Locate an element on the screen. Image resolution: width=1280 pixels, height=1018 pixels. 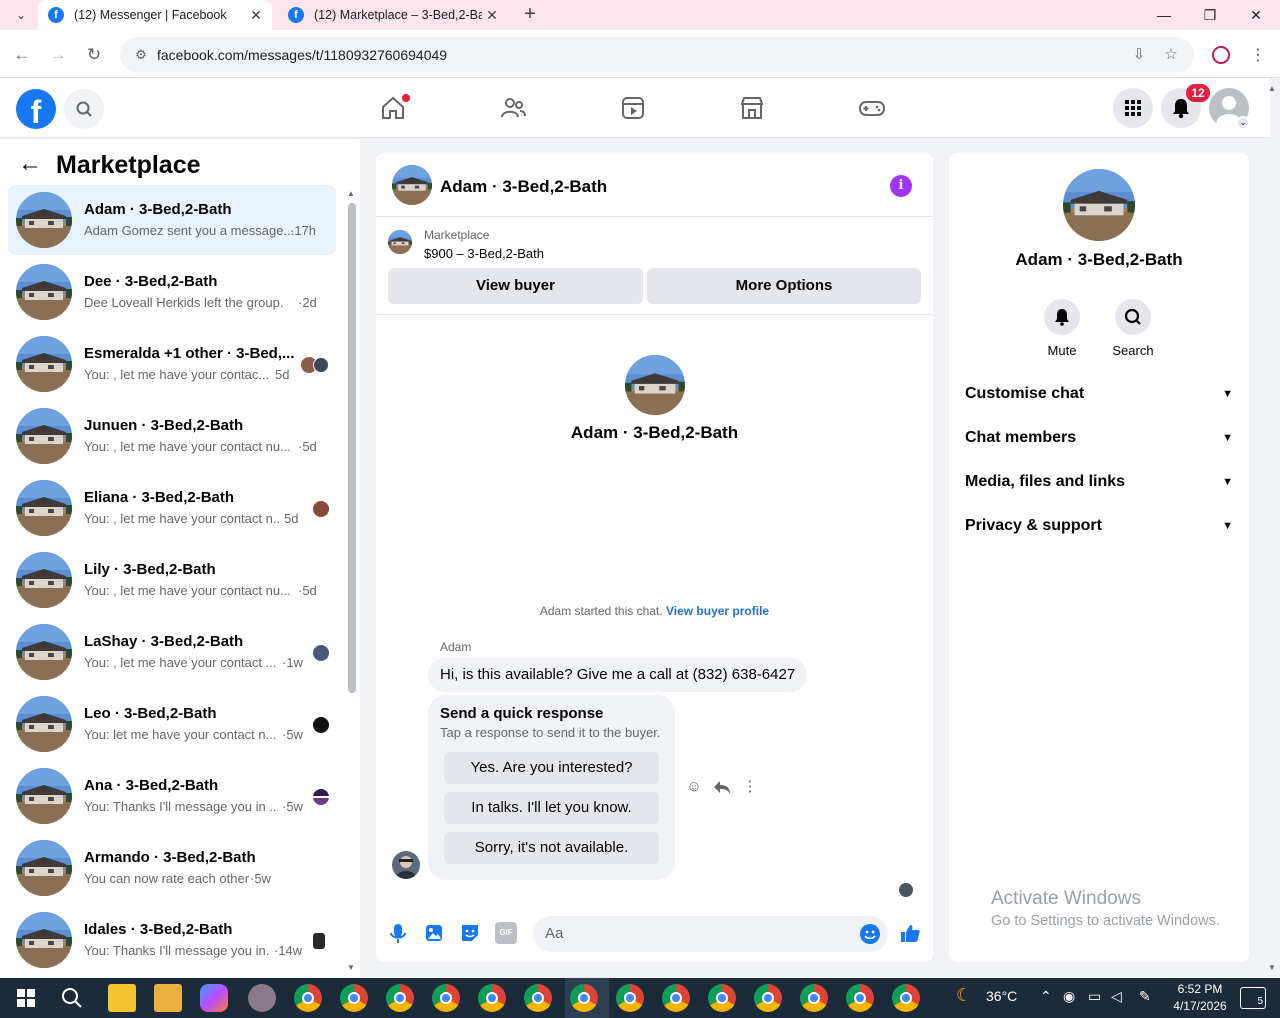
new-tab-button: + is located at coordinates (530, 15).